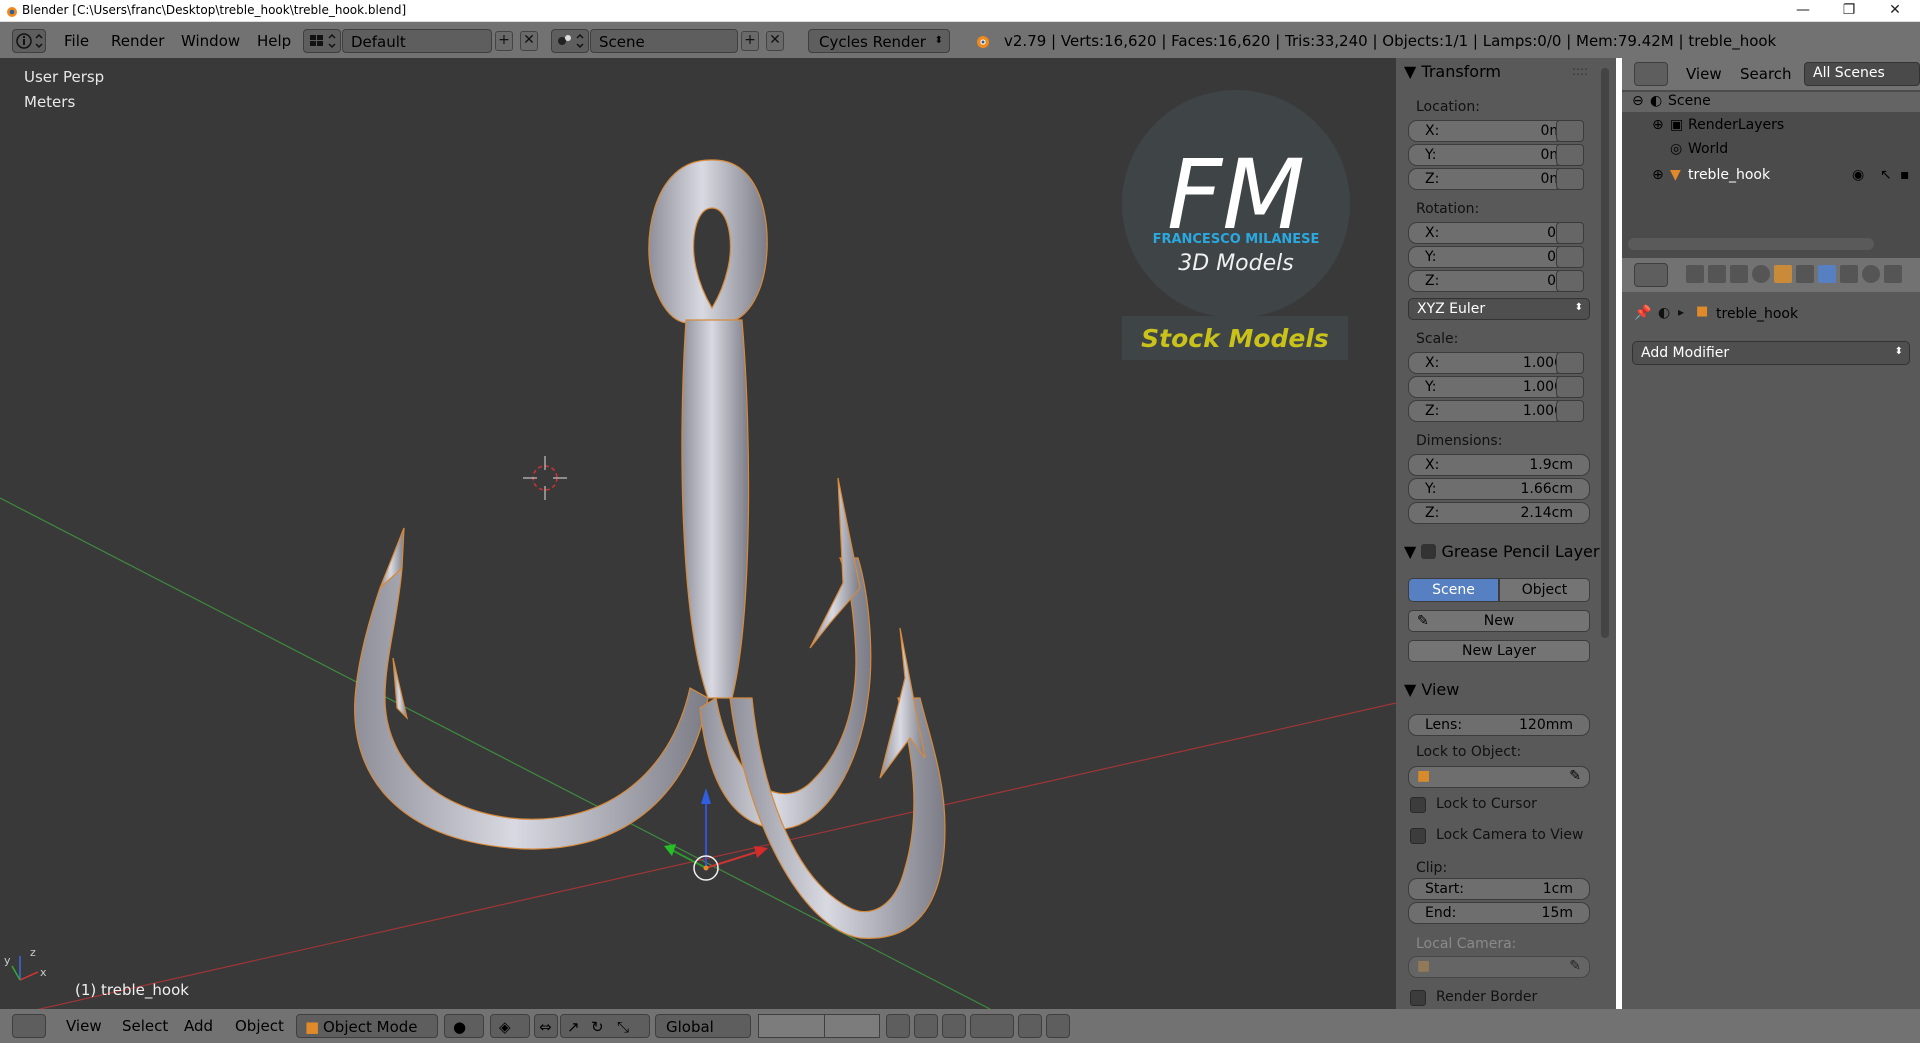 The width and height of the screenshot is (1920, 1043). I want to click on grease-object-button: Object, so click(1544, 590).